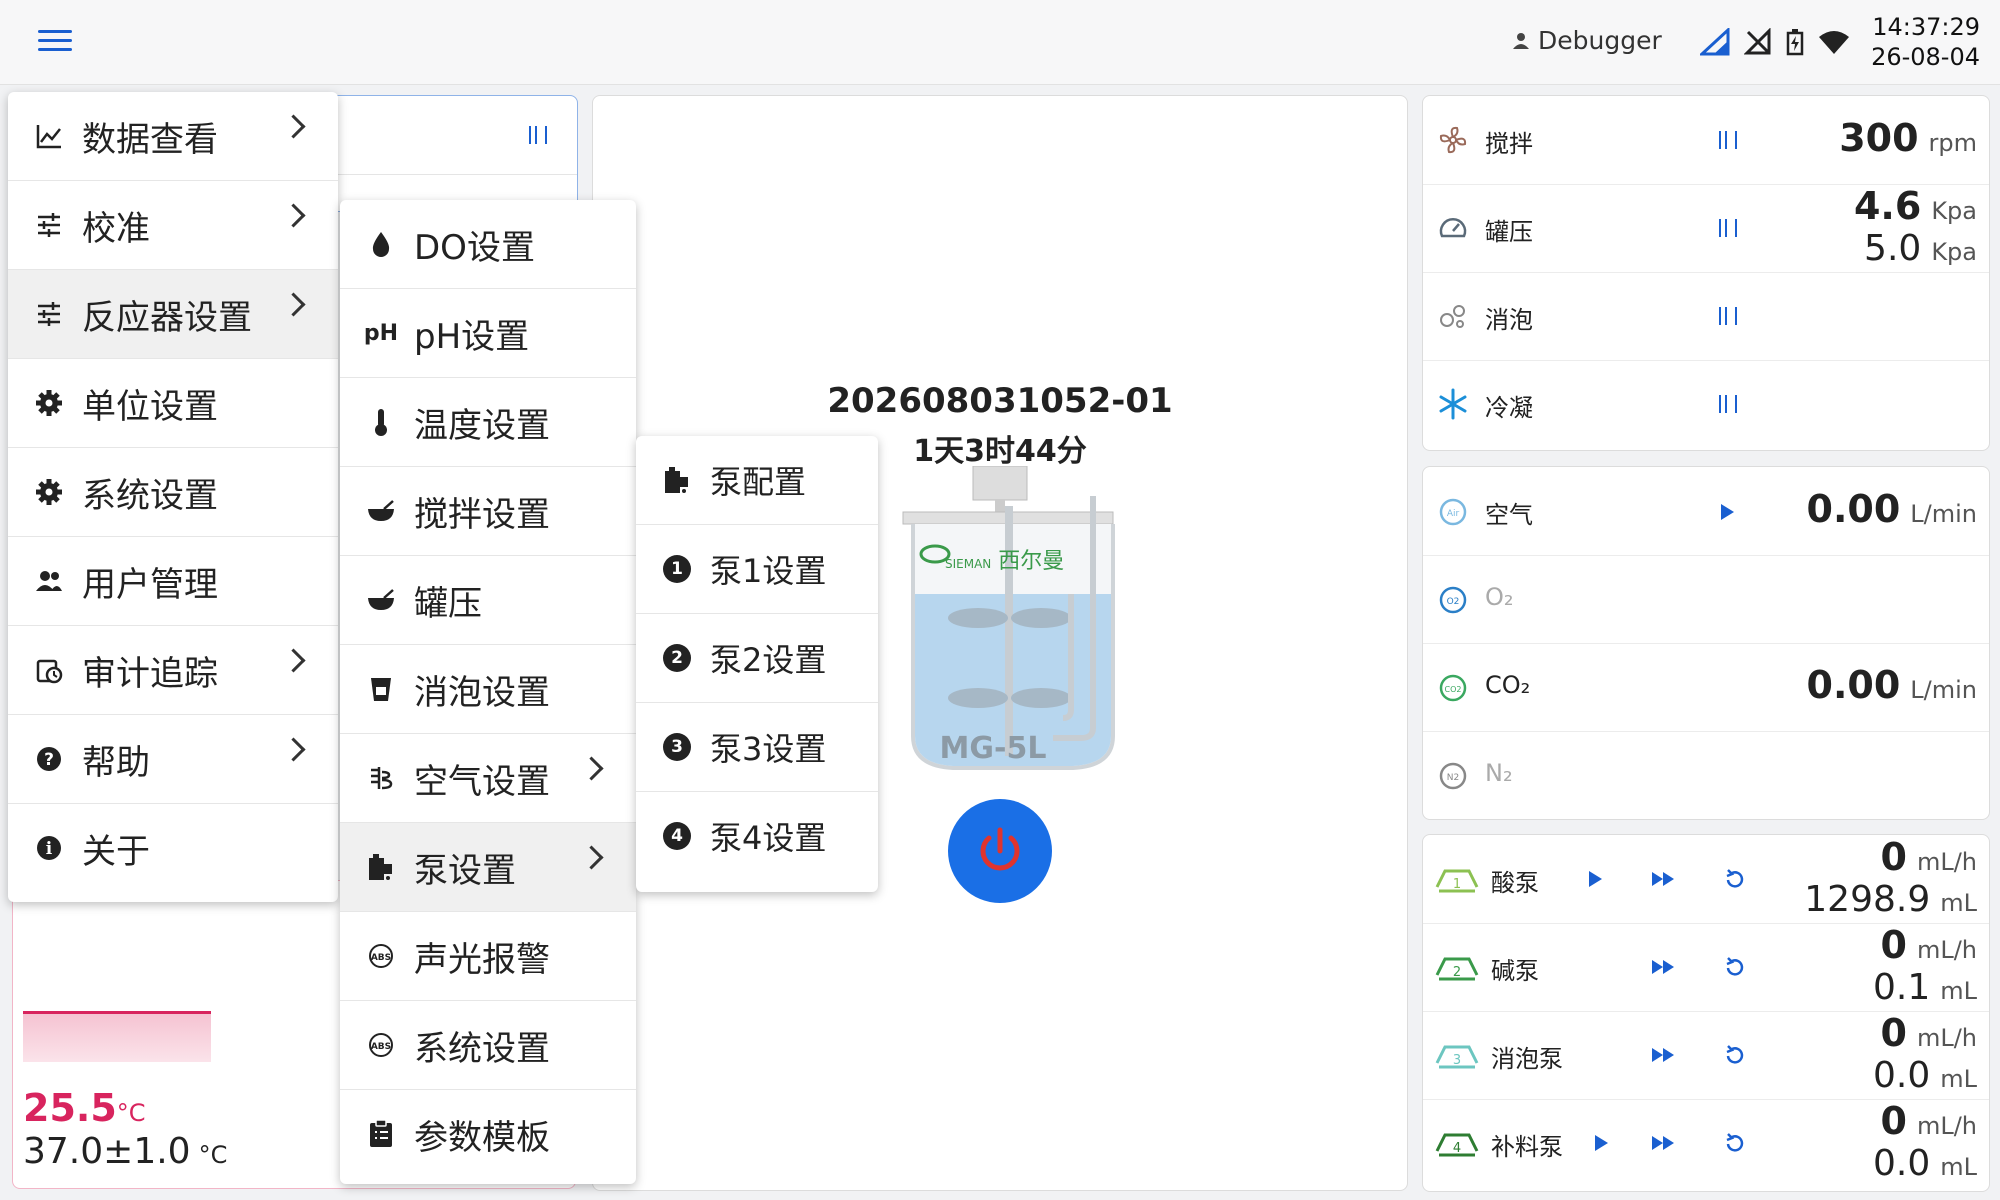 This screenshot has width=2000, height=1200. What do you see at coordinates (482, 1048) in the screenshot?
I see `menu-item-label: 系统设置` at bounding box center [482, 1048].